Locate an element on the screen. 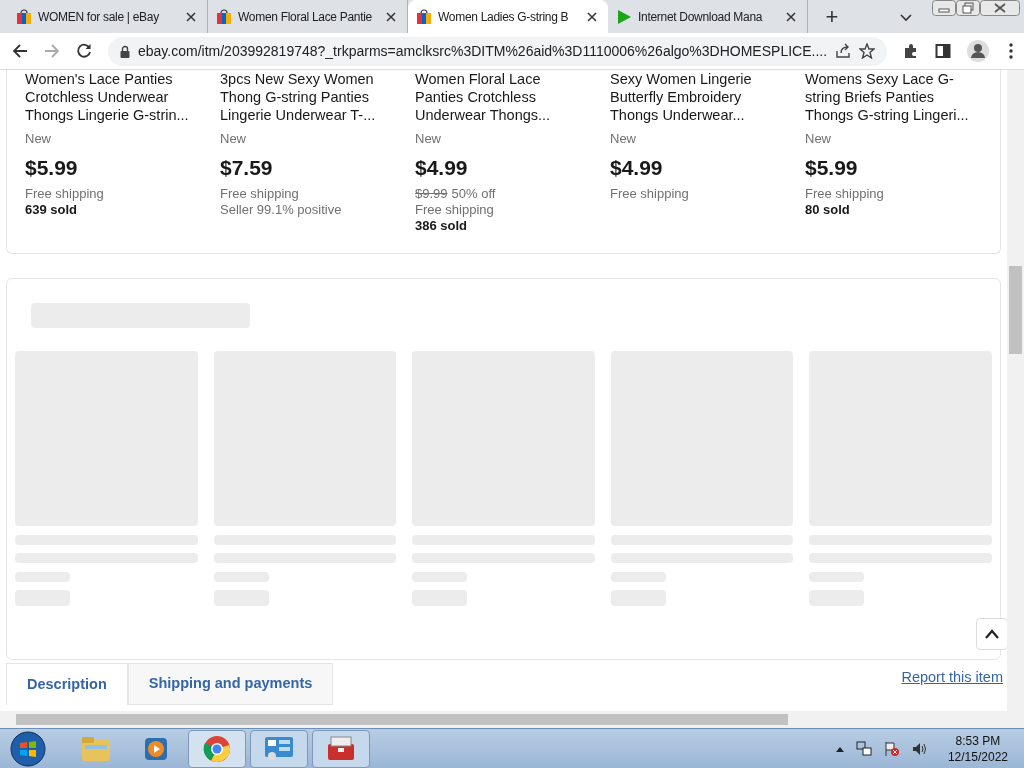  chevron-down-icon is located at coordinates (906, 18).